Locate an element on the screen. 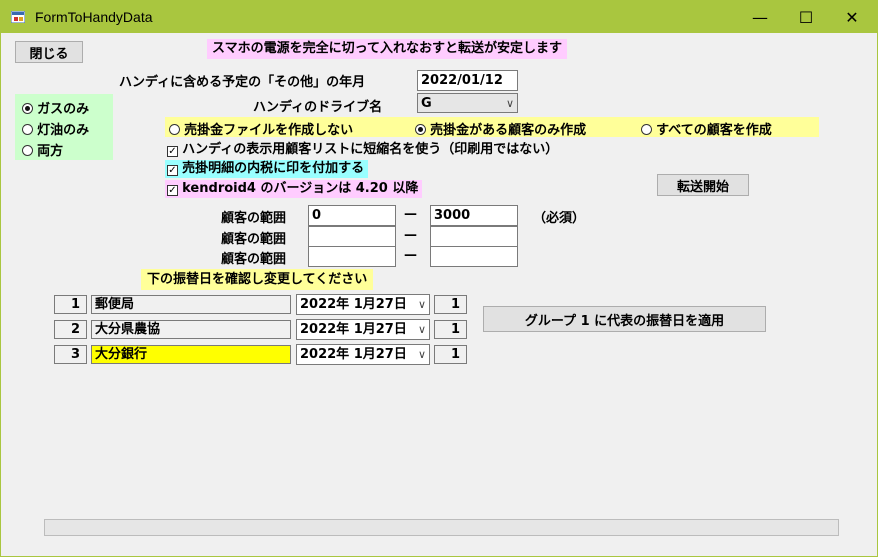 This screenshot has width=878, height=557. bank-name: 郵便局 is located at coordinates (191, 304).